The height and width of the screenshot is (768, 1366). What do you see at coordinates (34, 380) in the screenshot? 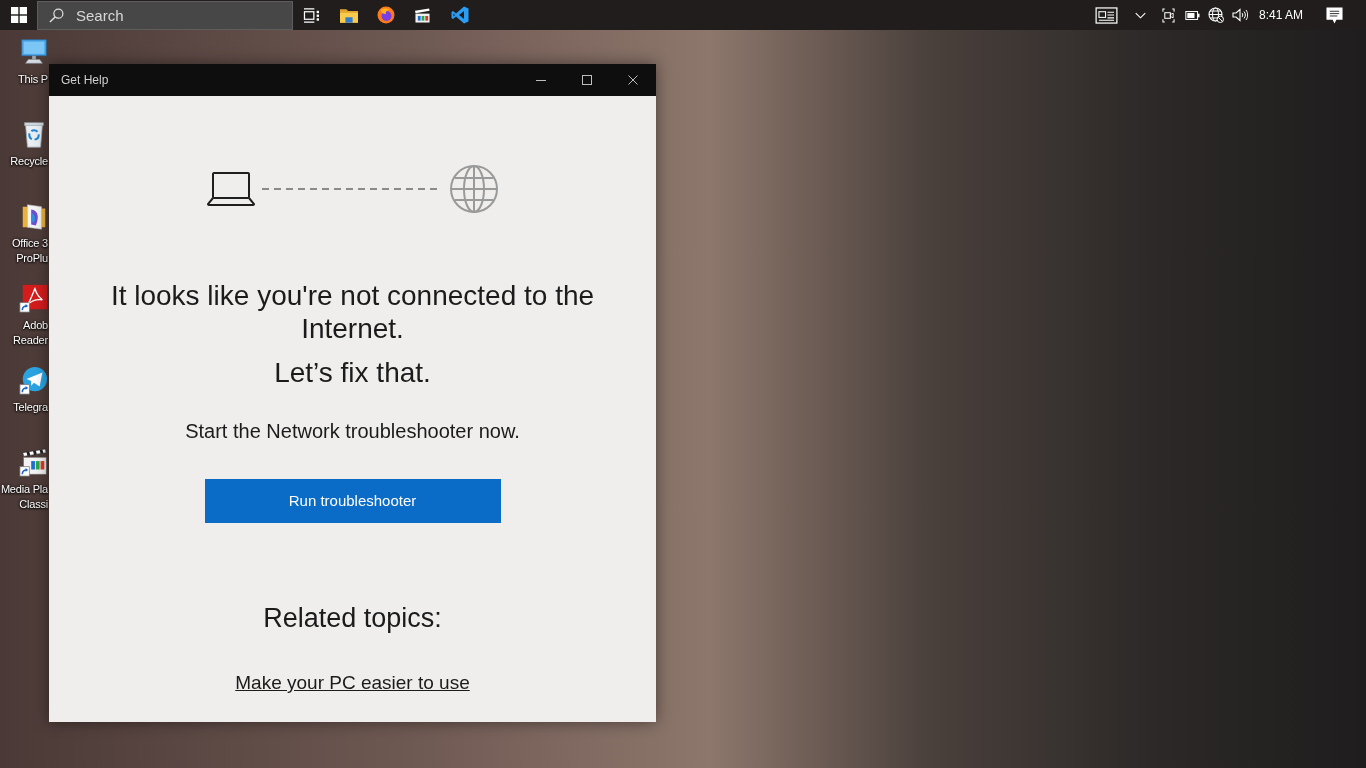
I see `paper-plane-icon` at bounding box center [34, 380].